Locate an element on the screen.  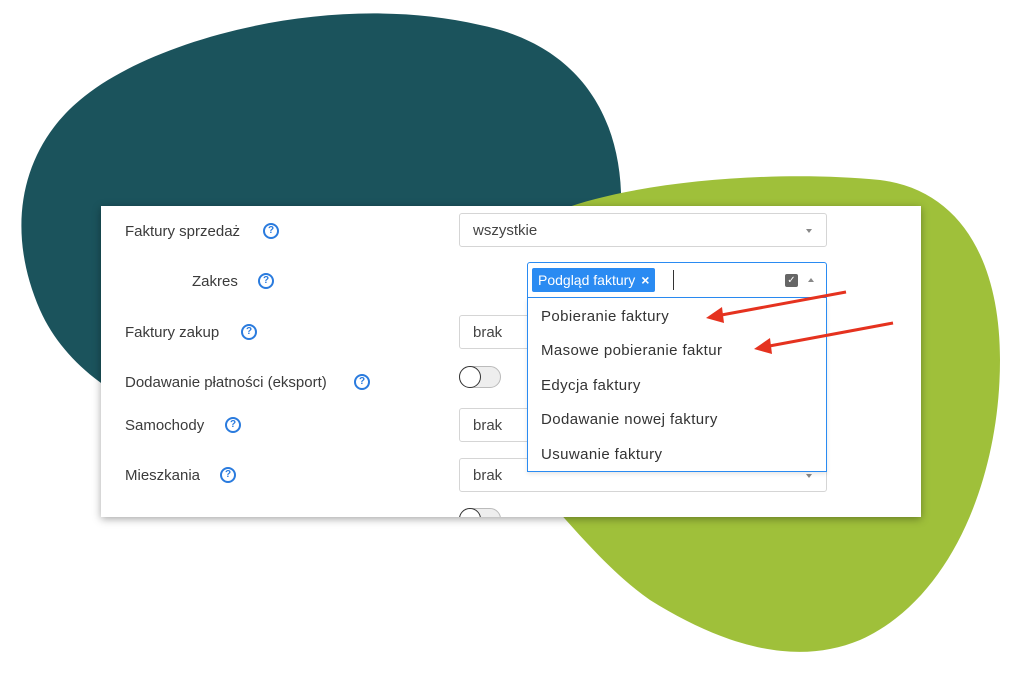
dropdown-option: Usuwanie faktury is located at coordinates (601, 454).